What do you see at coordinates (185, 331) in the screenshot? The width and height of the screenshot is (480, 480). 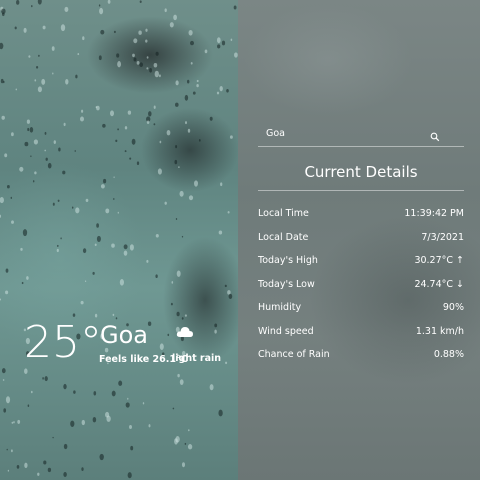 I see `cloud-icon` at bounding box center [185, 331].